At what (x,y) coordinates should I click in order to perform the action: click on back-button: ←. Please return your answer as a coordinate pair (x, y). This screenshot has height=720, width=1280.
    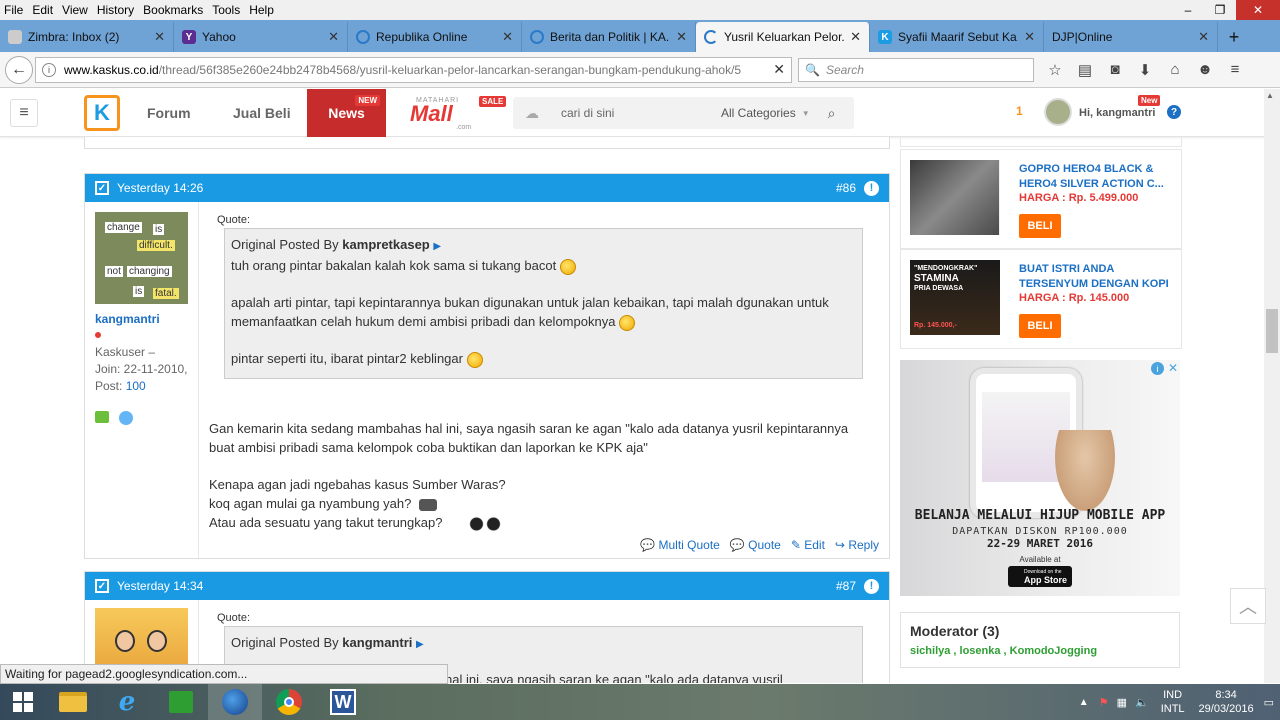
    Looking at the image, I should click on (19, 69).